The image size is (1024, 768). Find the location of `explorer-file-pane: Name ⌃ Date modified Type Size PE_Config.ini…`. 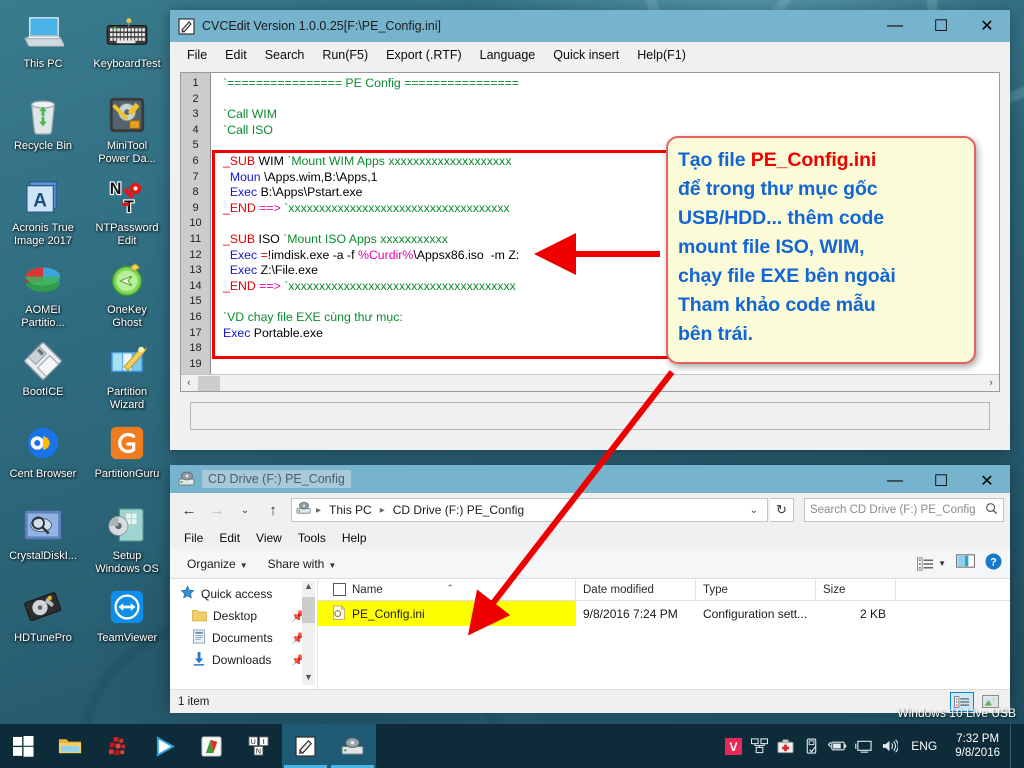

explorer-file-pane: Name ⌃ Date modified Type Size PE_Config.ini… is located at coordinates (664, 633).